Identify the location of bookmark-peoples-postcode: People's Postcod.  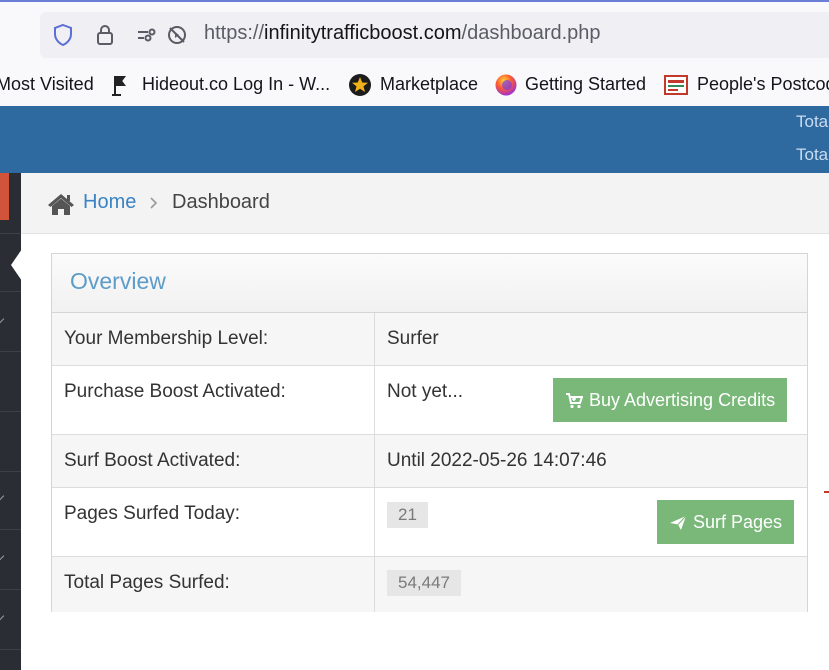
(763, 84).